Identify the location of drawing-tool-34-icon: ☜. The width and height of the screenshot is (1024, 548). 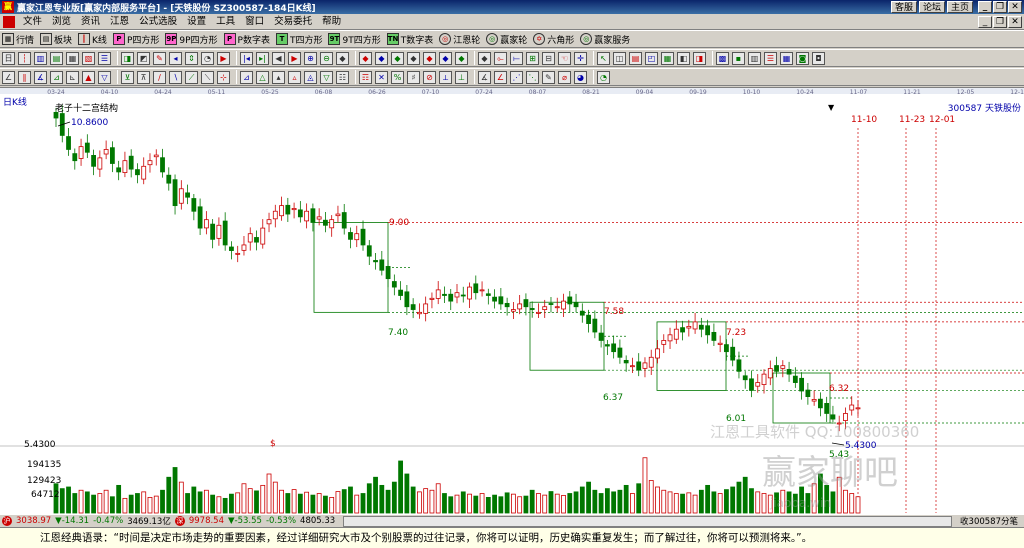
(564, 58).